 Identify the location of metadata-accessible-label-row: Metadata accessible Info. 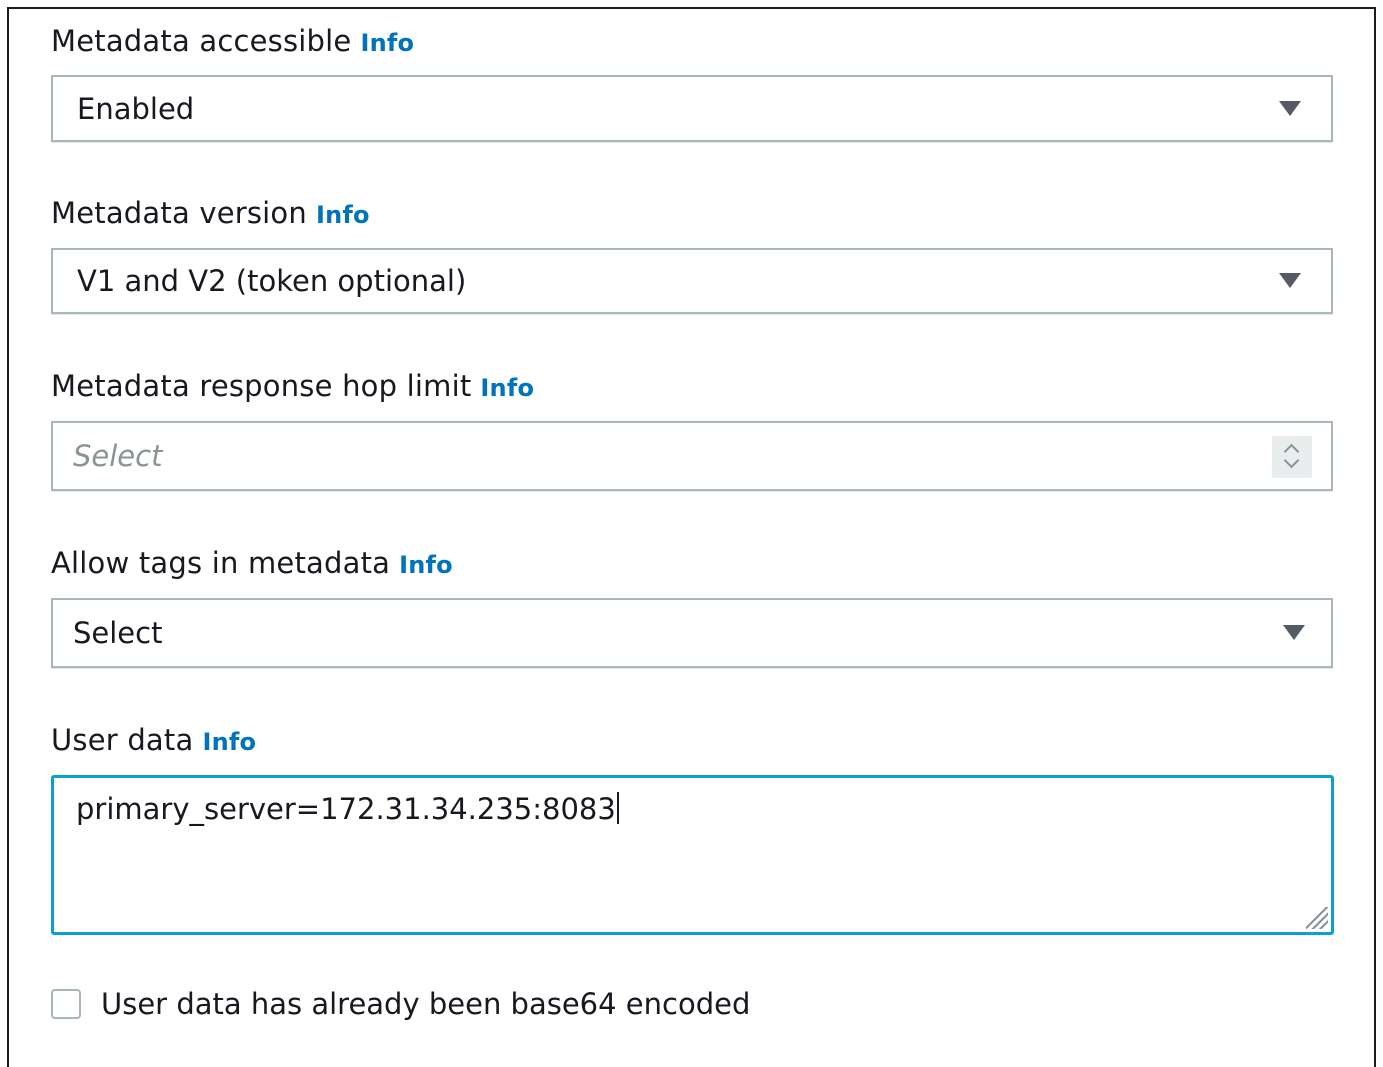
(232, 41).